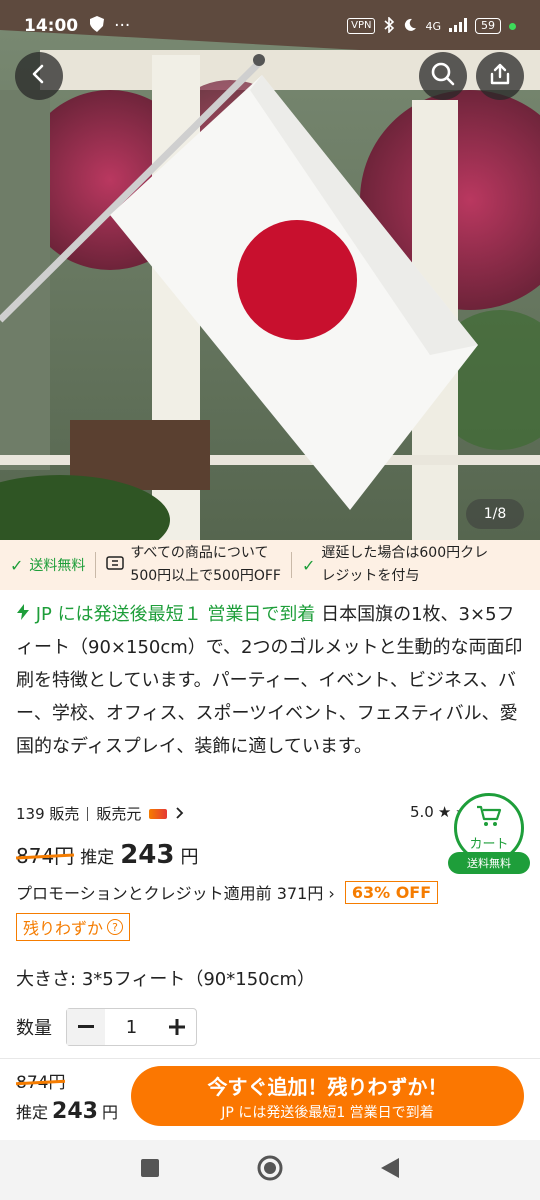 The height and width of the screenshot is (1200, 540). I want to click on square-icon, so click(150, 1168).